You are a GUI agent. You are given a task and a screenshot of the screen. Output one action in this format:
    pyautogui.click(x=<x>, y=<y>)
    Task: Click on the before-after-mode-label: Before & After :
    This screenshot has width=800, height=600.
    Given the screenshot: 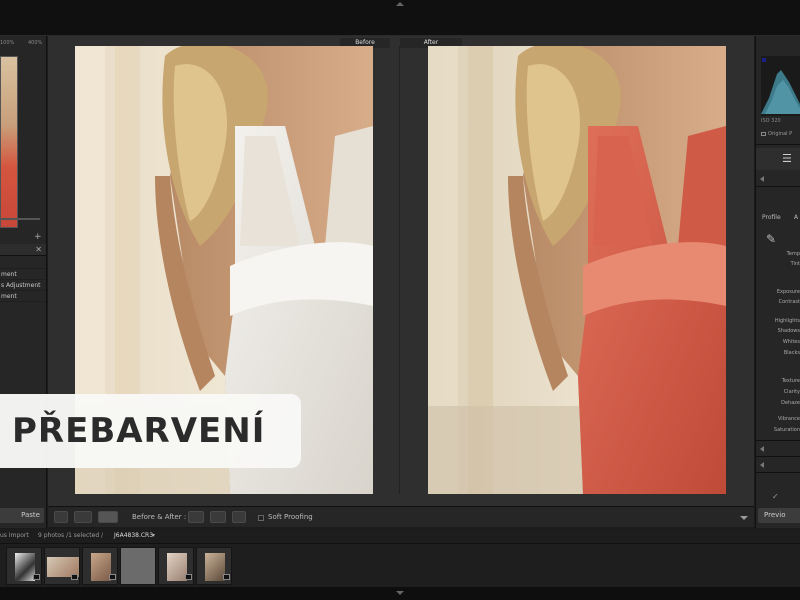 What is the action you would take?
    pyautogui.click(x=159, y=517)
    